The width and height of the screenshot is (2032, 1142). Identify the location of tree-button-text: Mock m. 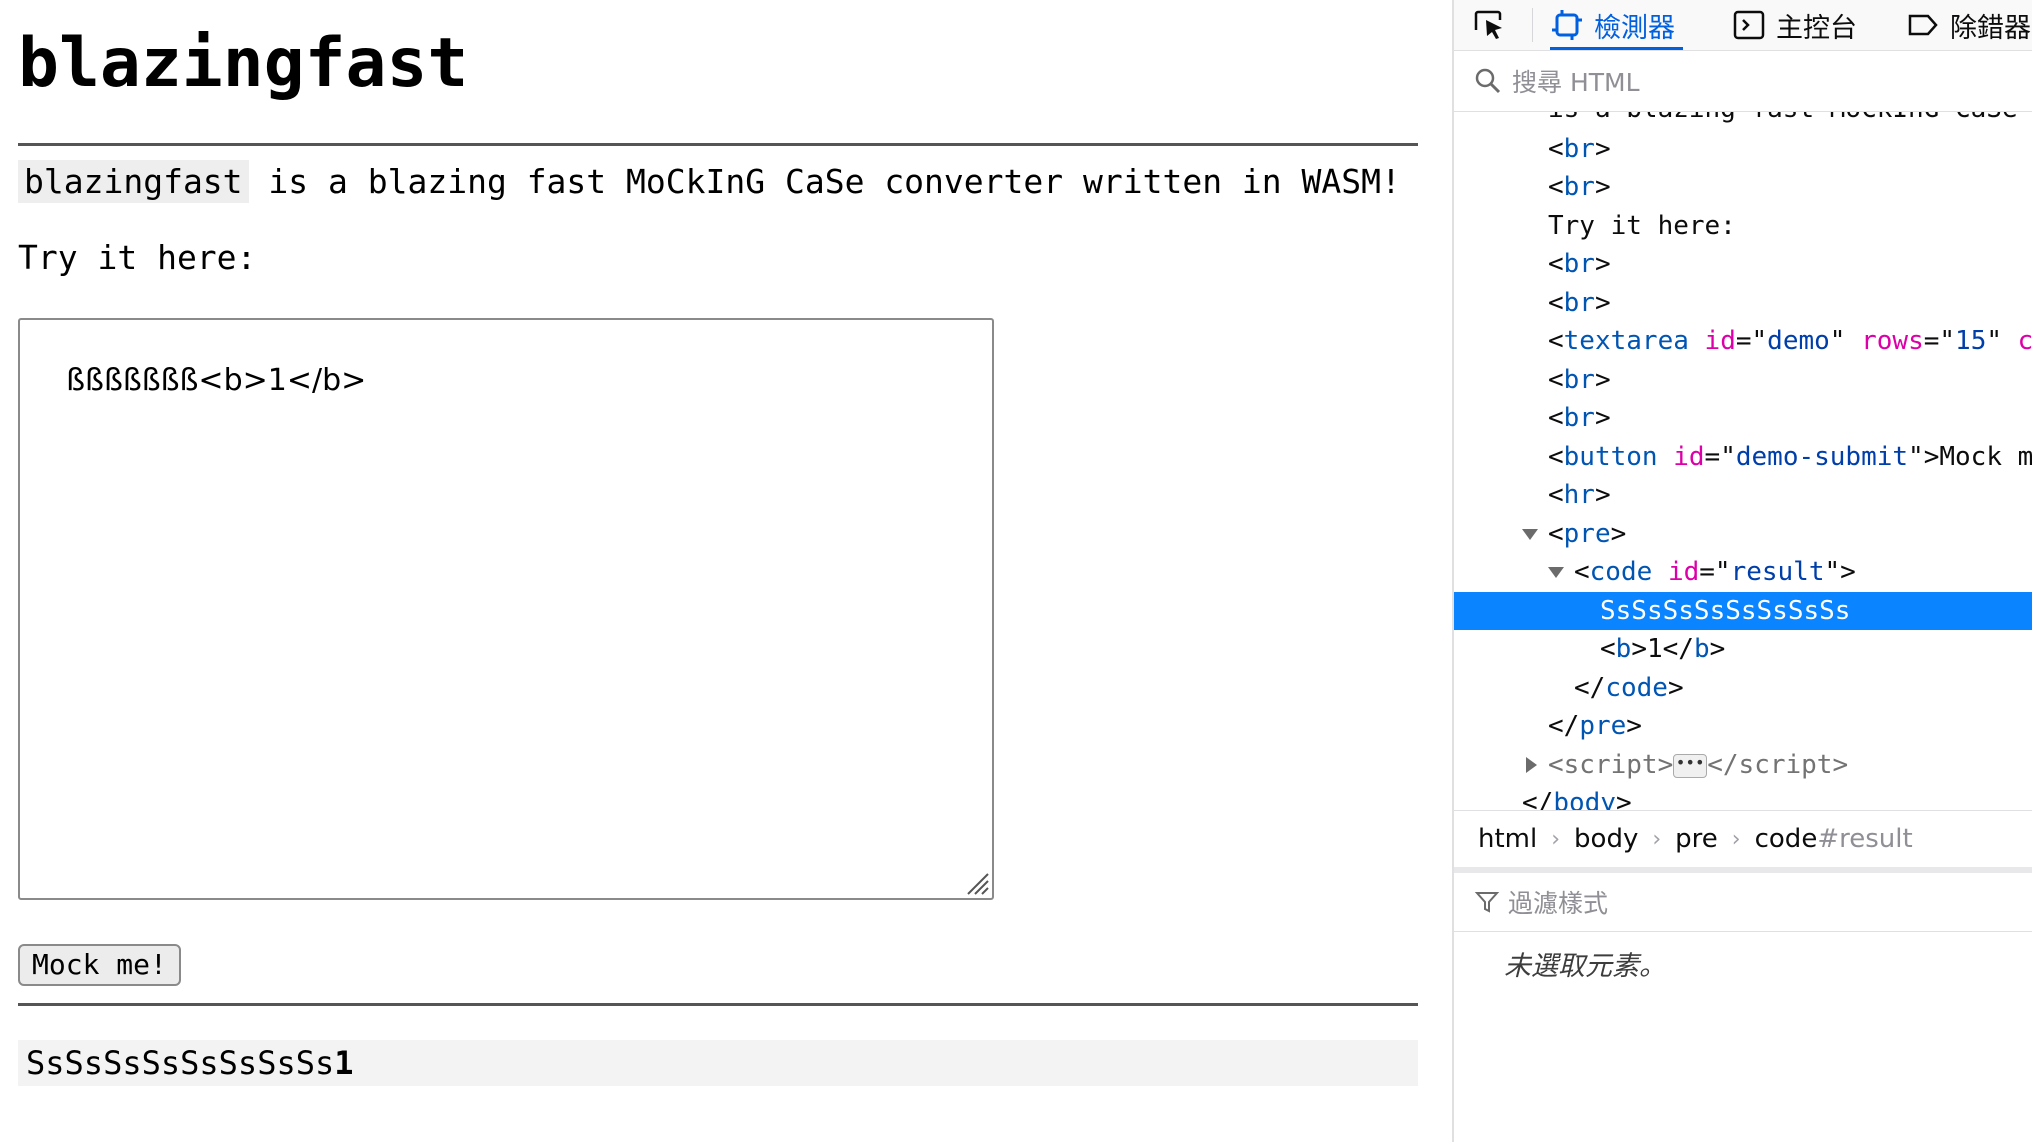
(1985, 457).